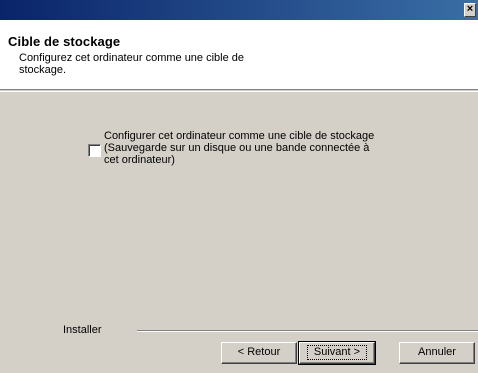 The width and height of the screenshot is (478, 373). I want to click on back-button-label: < Retour, so click(259, 352).